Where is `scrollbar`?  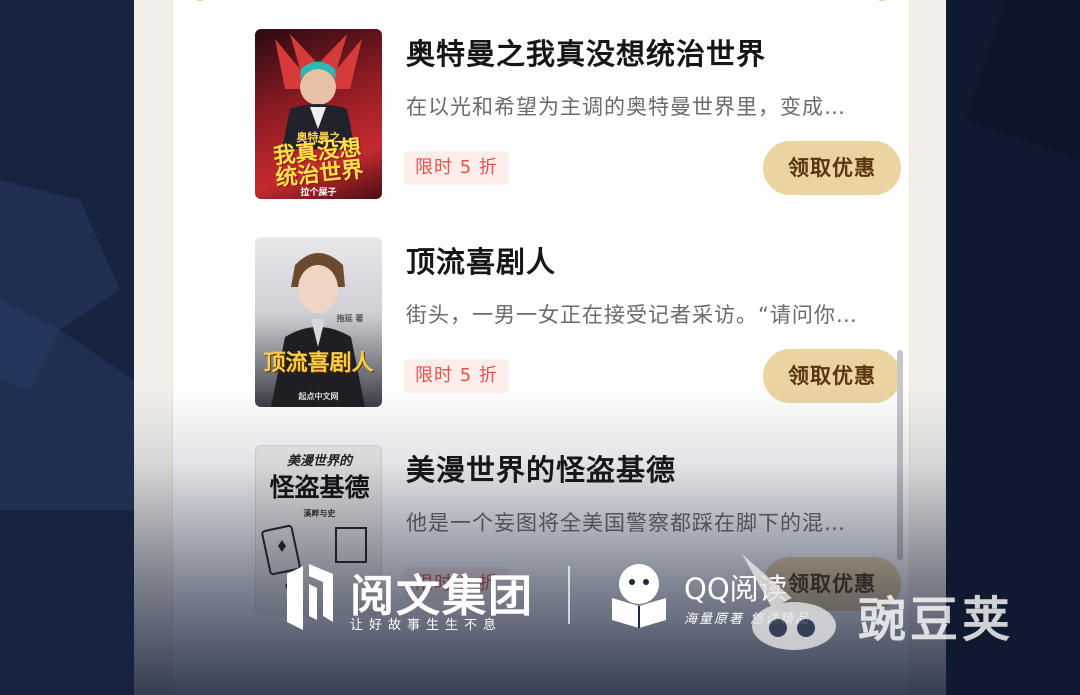 scrollbar is located at coordinates (900, 455).